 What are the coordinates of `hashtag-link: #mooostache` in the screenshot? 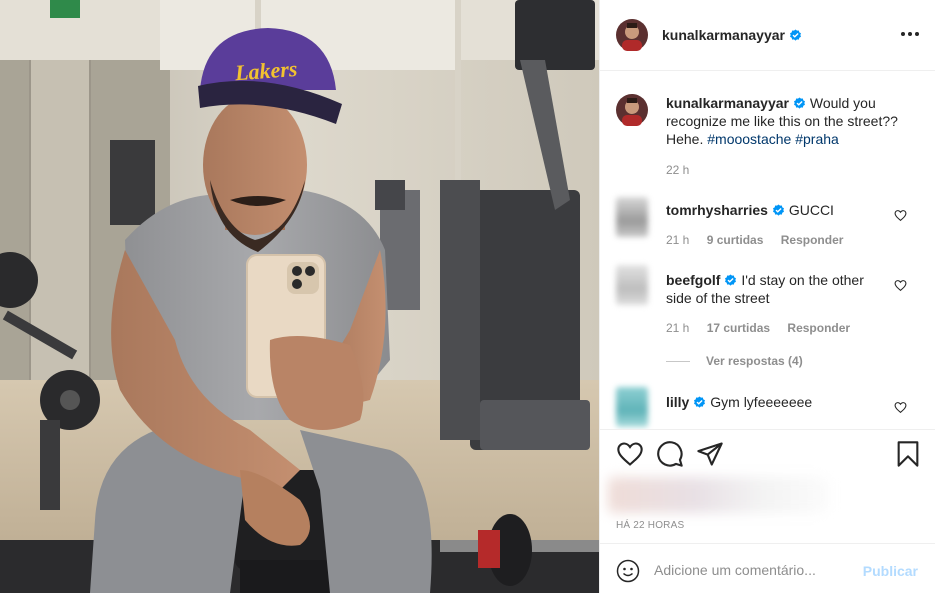 It's located at (749, 139).